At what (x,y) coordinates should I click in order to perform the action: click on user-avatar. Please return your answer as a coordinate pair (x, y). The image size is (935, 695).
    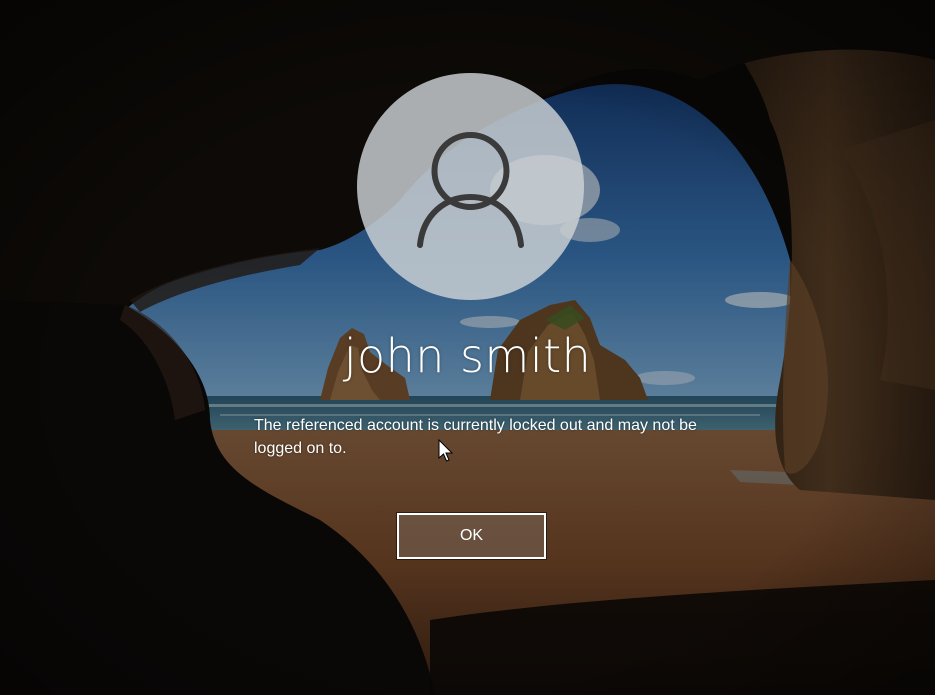
    Looking at the image, I should click on (470, 186).